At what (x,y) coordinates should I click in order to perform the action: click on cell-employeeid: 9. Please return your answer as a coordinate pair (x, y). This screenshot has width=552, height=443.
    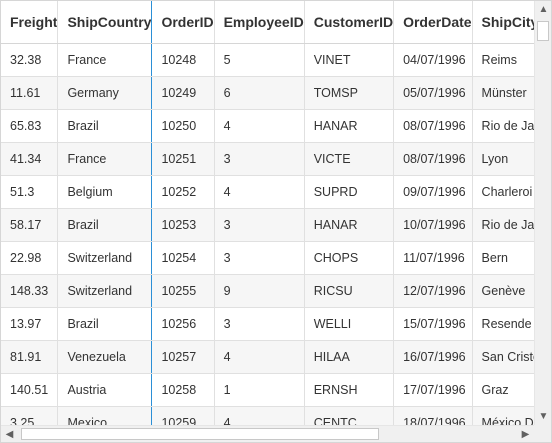
    Looking at the image, I should click on (259, 291).